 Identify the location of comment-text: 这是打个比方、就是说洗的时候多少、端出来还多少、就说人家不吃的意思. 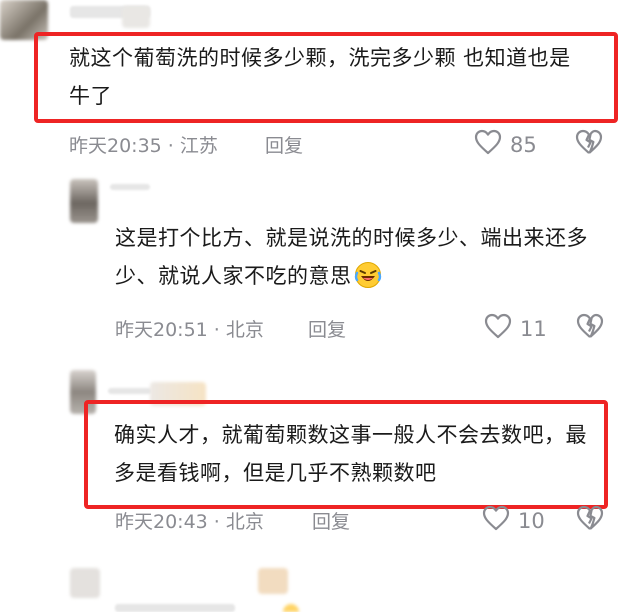
(360, 260).